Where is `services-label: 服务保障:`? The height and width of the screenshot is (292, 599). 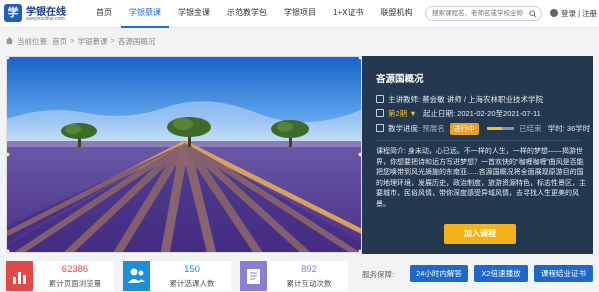 services-label: 服务保障: is located at coordinates (378, 274).